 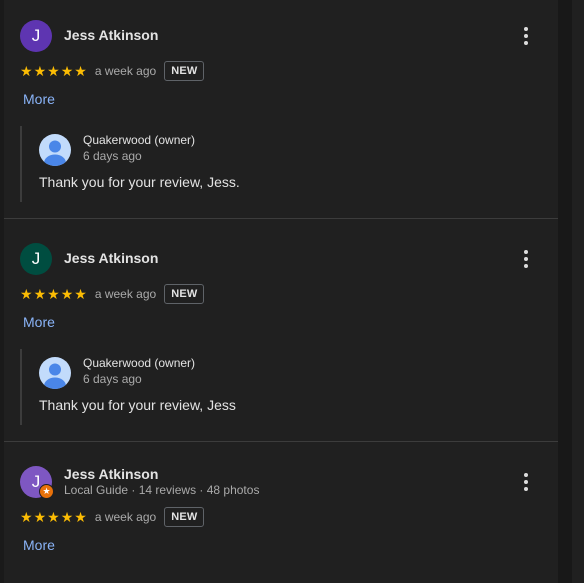 I want to click on local-guide-star-icon: ★, so click(x=46, y=491).